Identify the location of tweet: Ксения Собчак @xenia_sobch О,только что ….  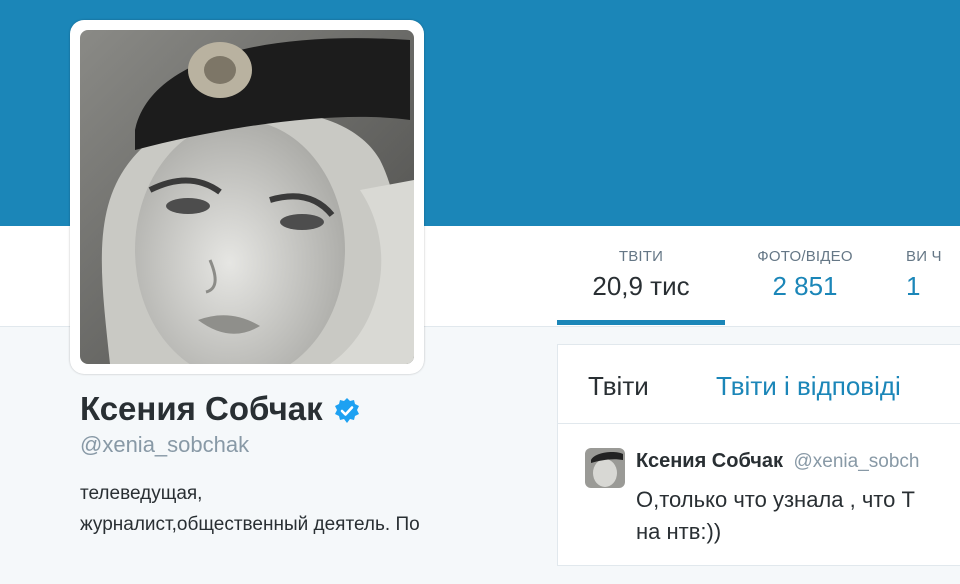
(759, 504).